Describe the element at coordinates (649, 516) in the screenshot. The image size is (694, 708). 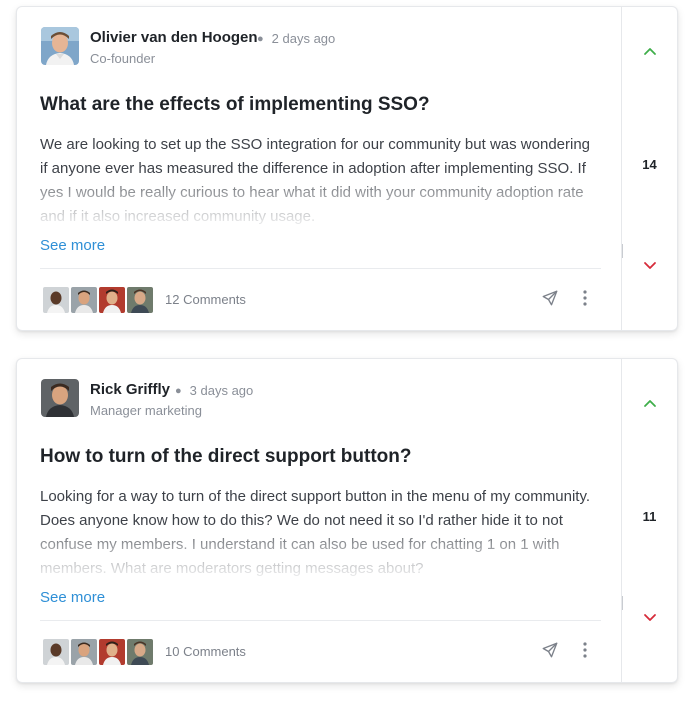
I see `vote-count: 11` at that location.